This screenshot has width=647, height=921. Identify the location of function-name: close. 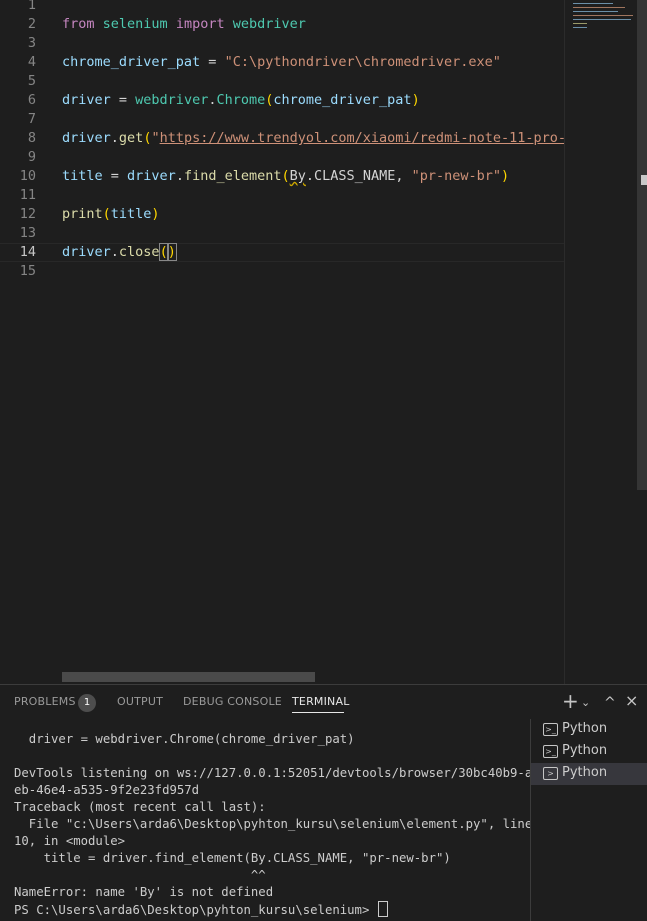
(139, 252).